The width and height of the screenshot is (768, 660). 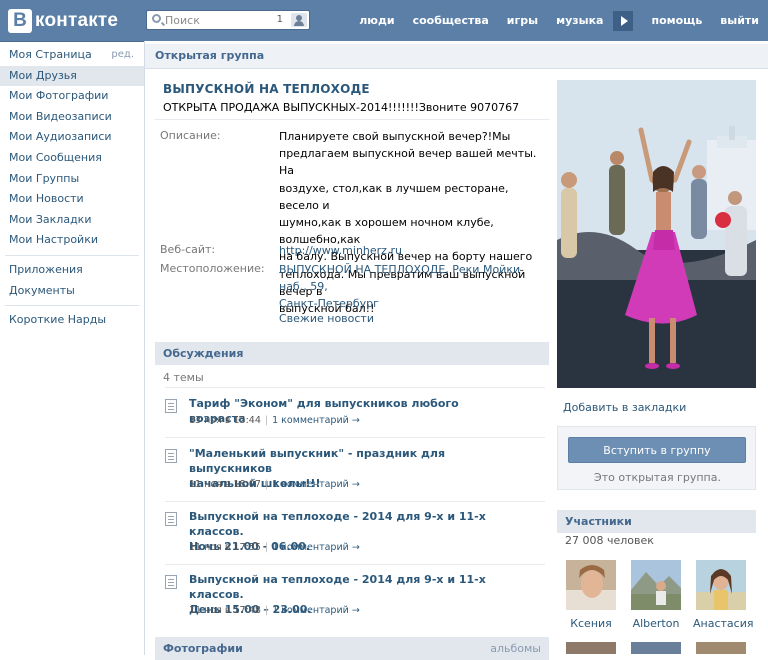 What do you see at coordinates (46, 269) in the screenshot?
I see `sidebar-item-label: Приложения` at bounding box center [46, 269].